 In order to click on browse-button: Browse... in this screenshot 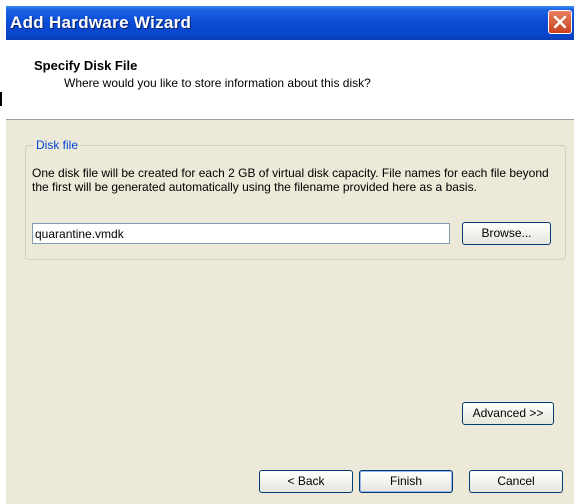, I will do `click(506, 233)`.